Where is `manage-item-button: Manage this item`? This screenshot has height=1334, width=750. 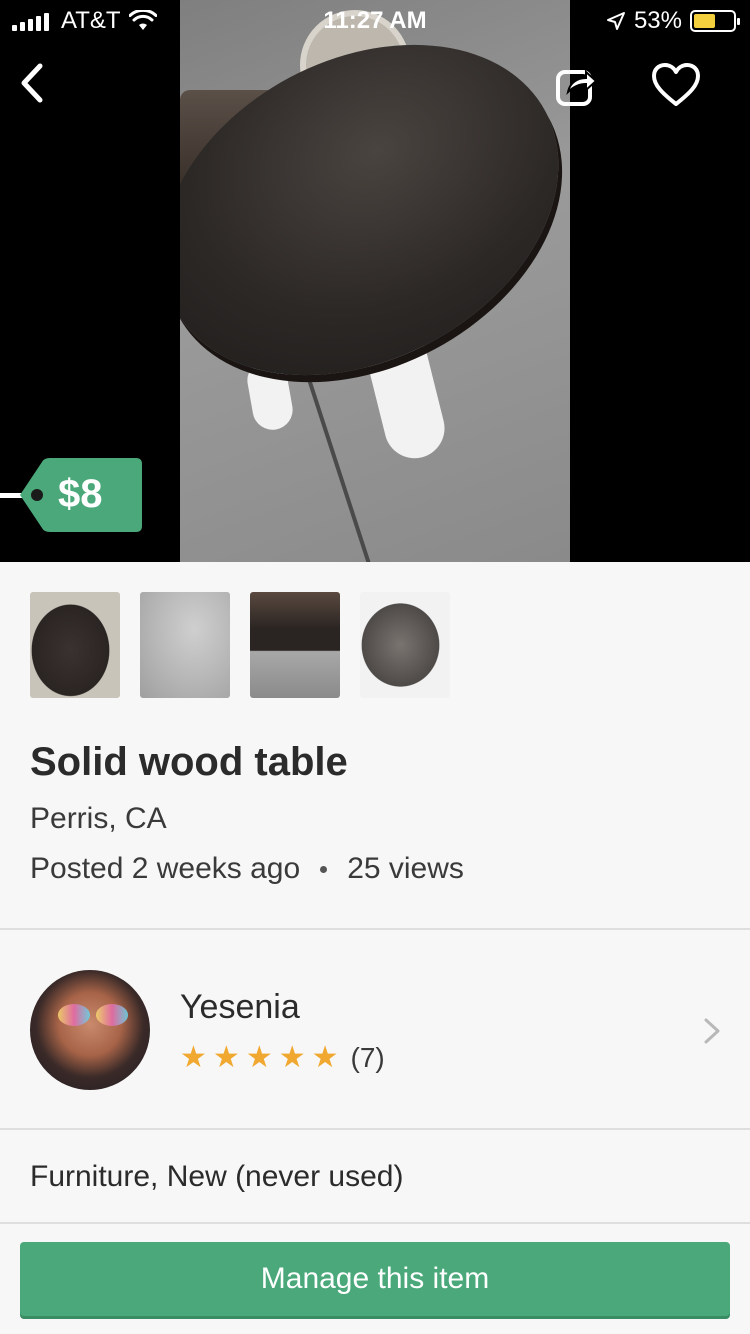 manage-item-button: Manage this item is located at coordinates (375, 1279).